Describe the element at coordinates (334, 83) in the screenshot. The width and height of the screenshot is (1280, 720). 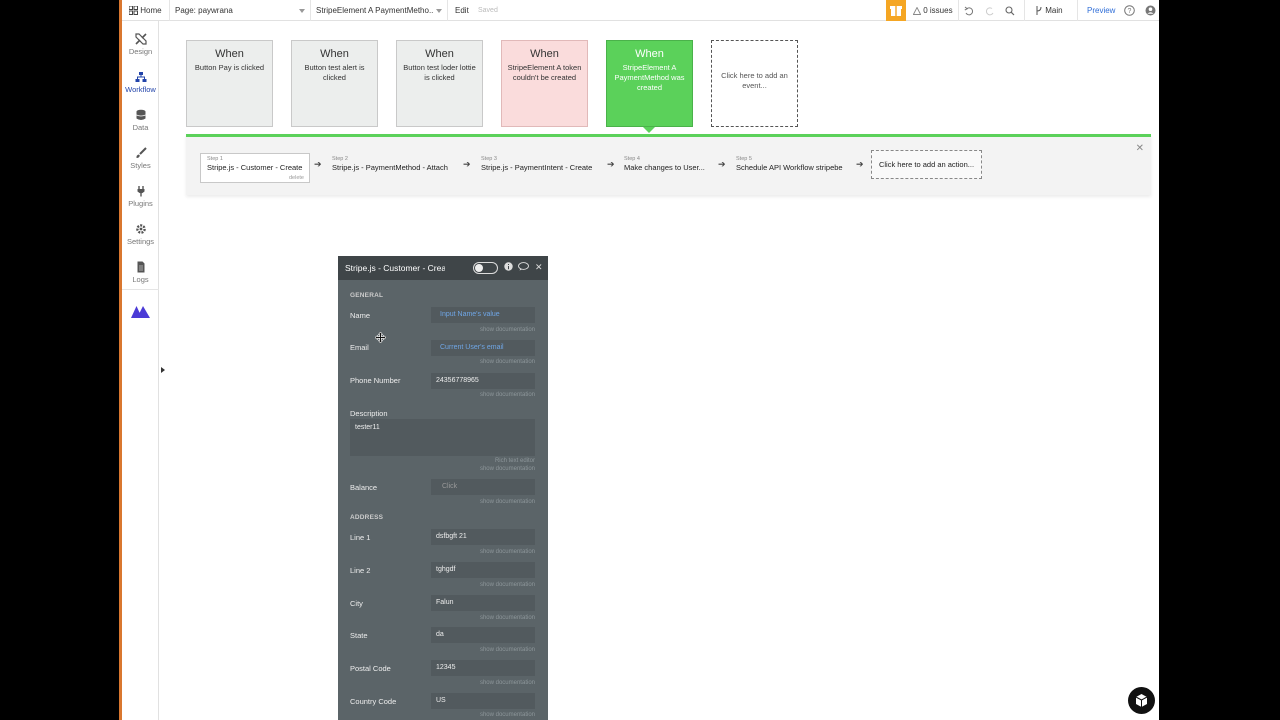
I see `event-card: When Button test alert is clicked` at that location.